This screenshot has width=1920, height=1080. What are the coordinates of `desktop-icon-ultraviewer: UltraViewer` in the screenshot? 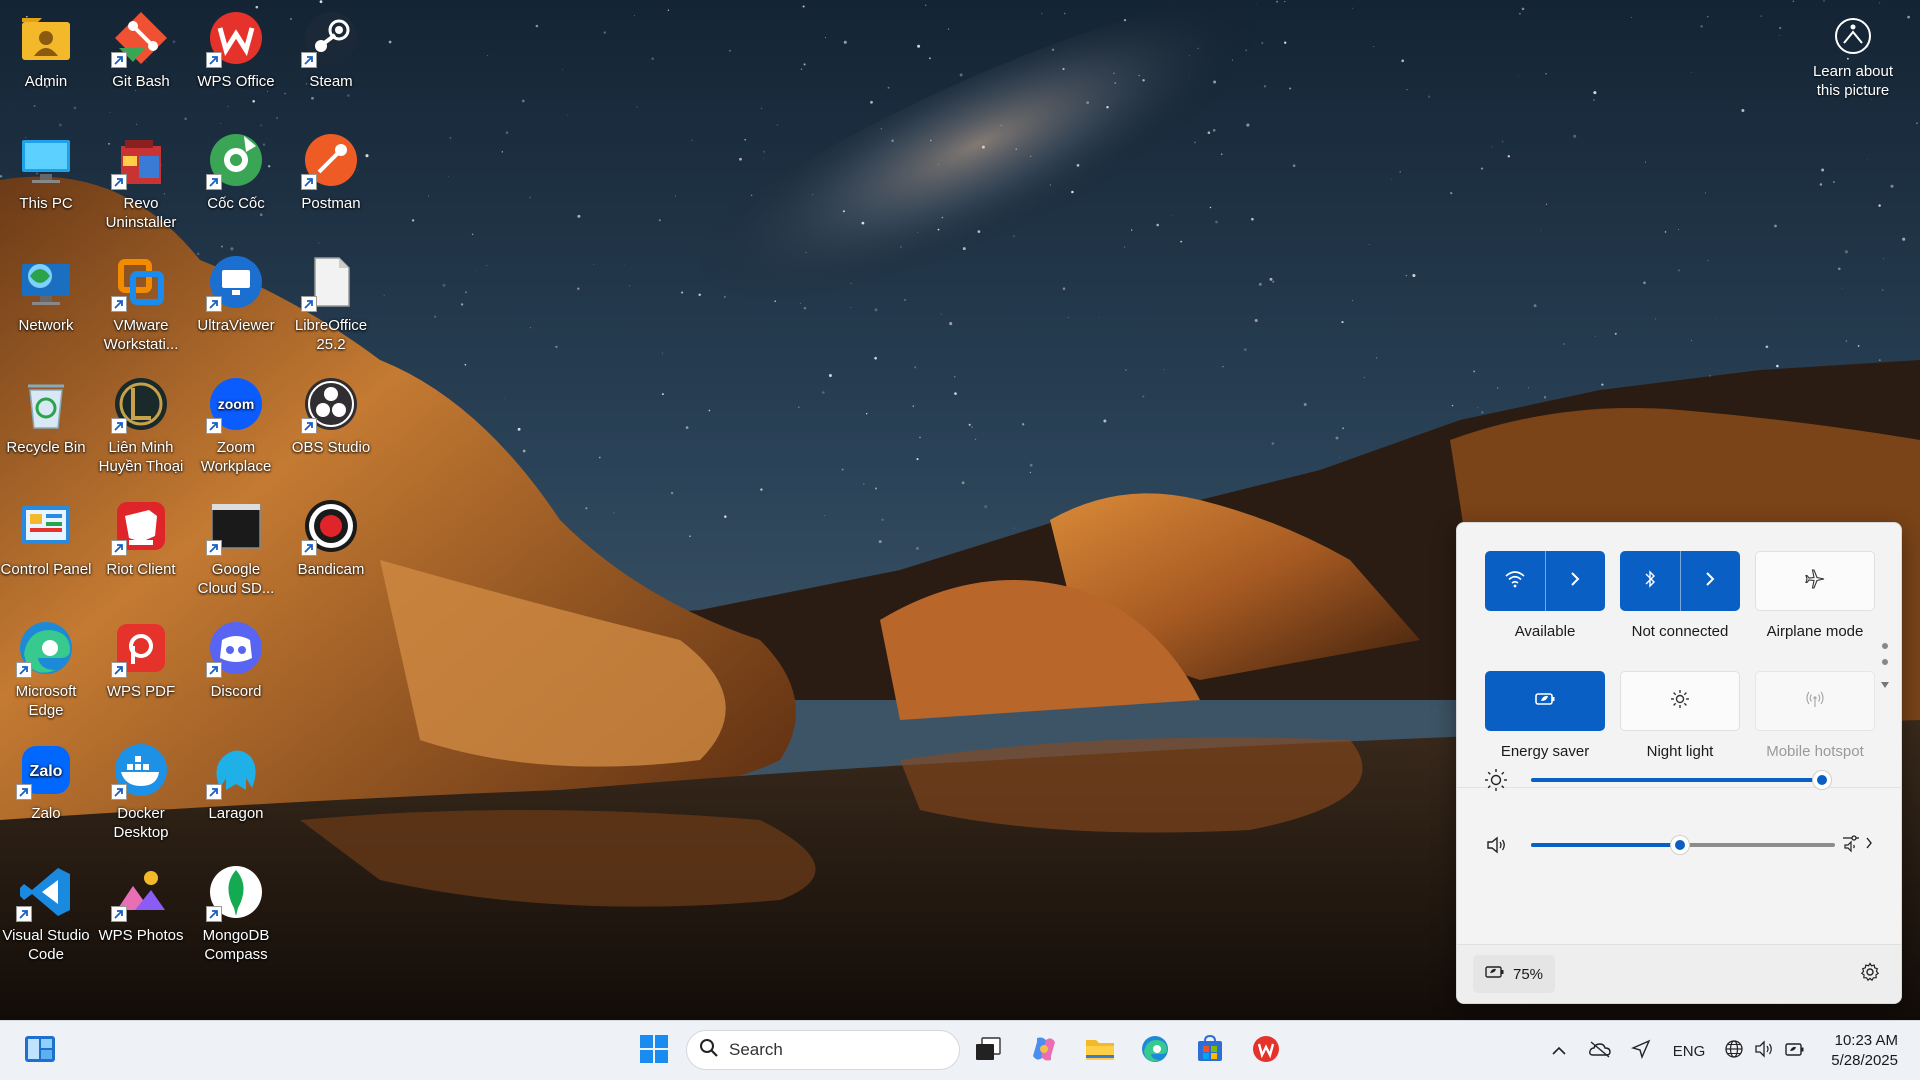 It's located at (236, 293).